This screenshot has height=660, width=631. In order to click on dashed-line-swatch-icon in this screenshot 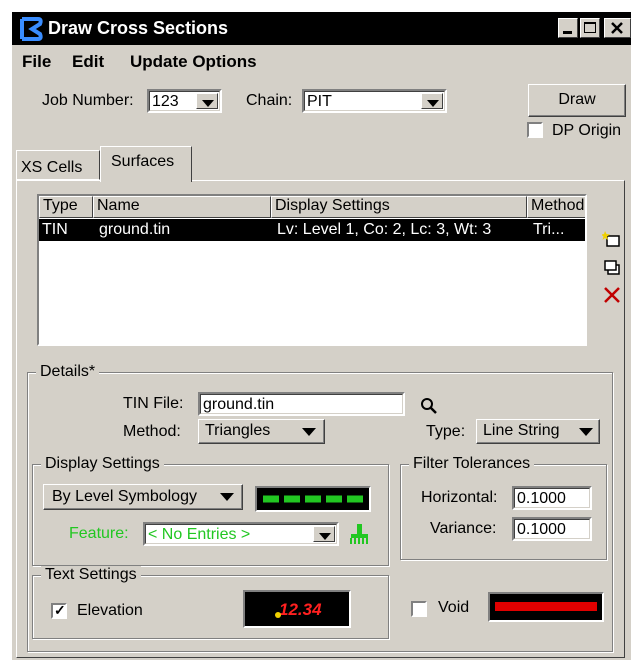, I will do `click(313, 499)`.